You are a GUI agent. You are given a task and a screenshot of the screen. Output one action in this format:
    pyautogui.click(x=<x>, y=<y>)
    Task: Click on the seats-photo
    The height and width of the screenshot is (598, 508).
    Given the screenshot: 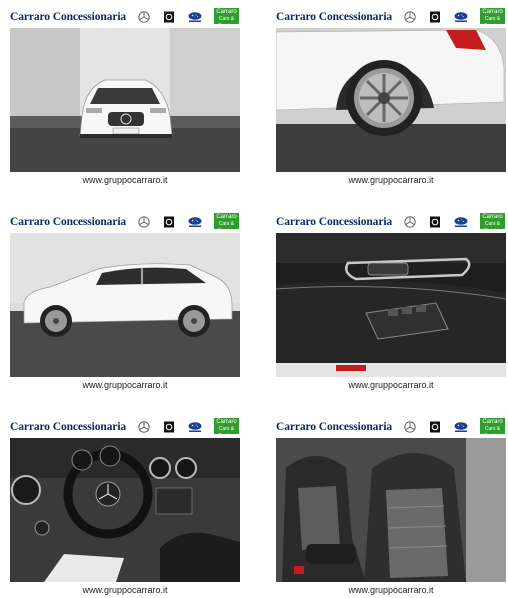 What is the action you would take?
    pyautogui.click(x=391, y=510)
    